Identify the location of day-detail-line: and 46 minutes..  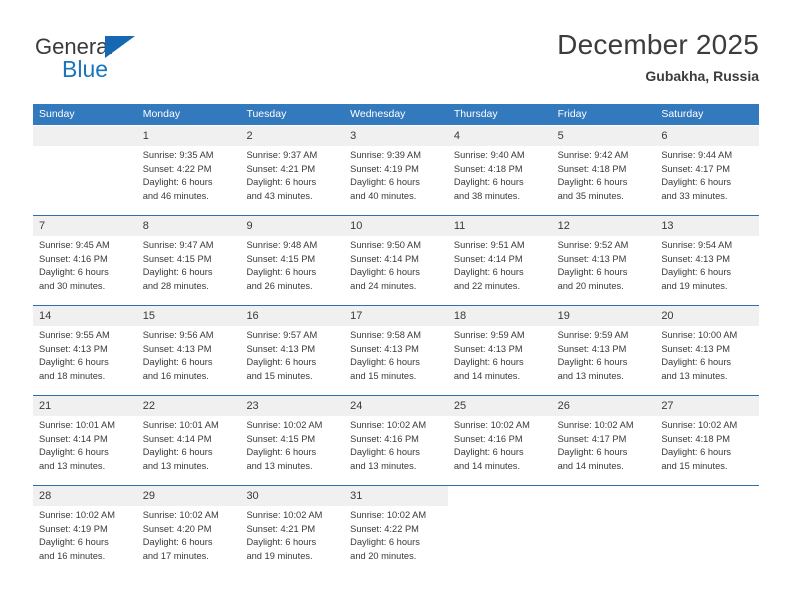
(175, 195).